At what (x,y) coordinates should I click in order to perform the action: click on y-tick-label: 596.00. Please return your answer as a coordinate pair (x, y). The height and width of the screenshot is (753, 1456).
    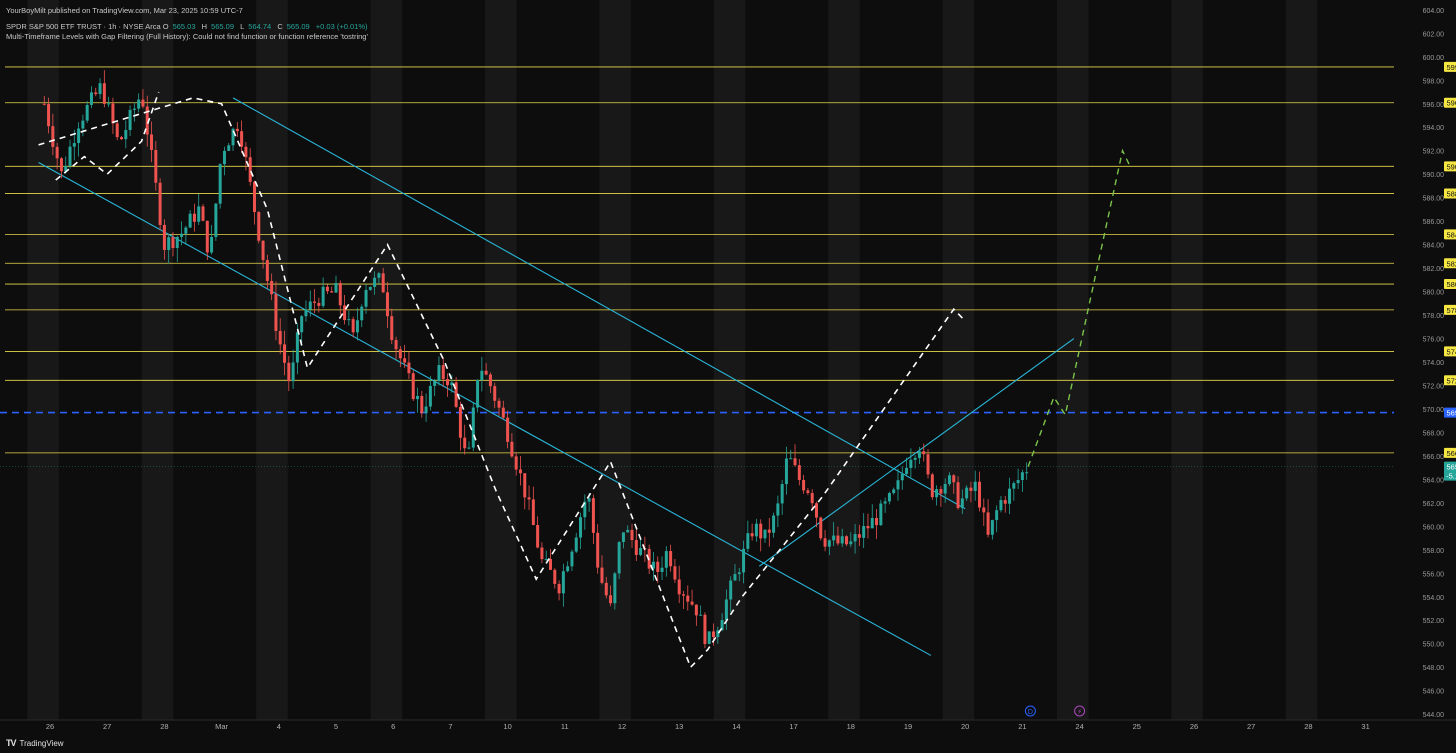
    Looking at the image, I should click on (1434, 105).